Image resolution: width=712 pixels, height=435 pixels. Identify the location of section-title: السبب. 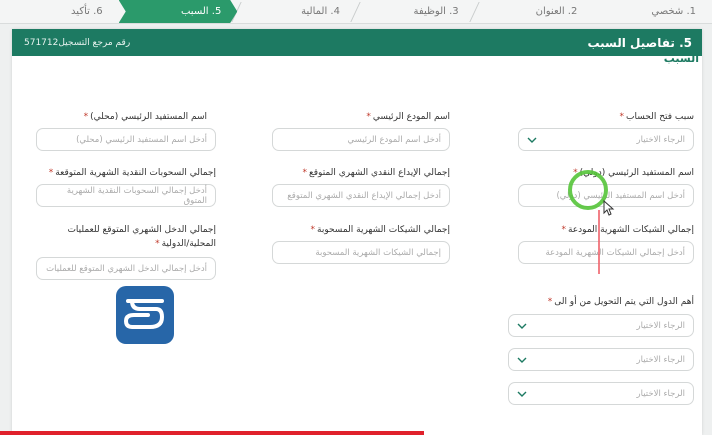
(681, 58).